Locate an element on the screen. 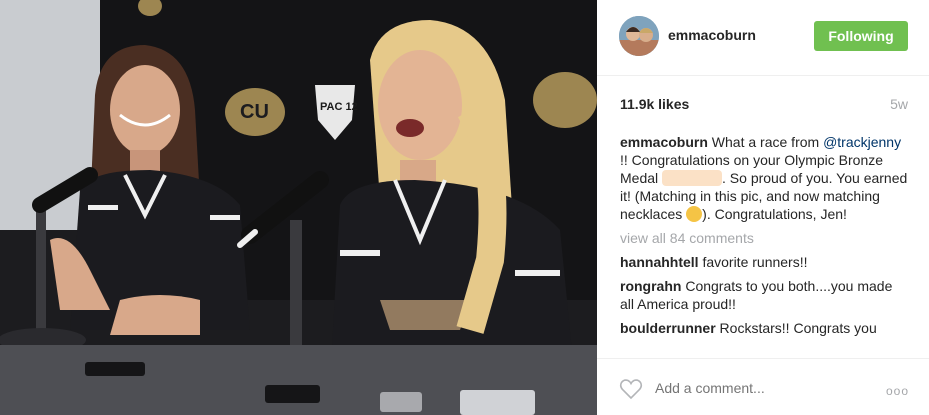  post-footer: ooo is located at coordinates (763, 386).